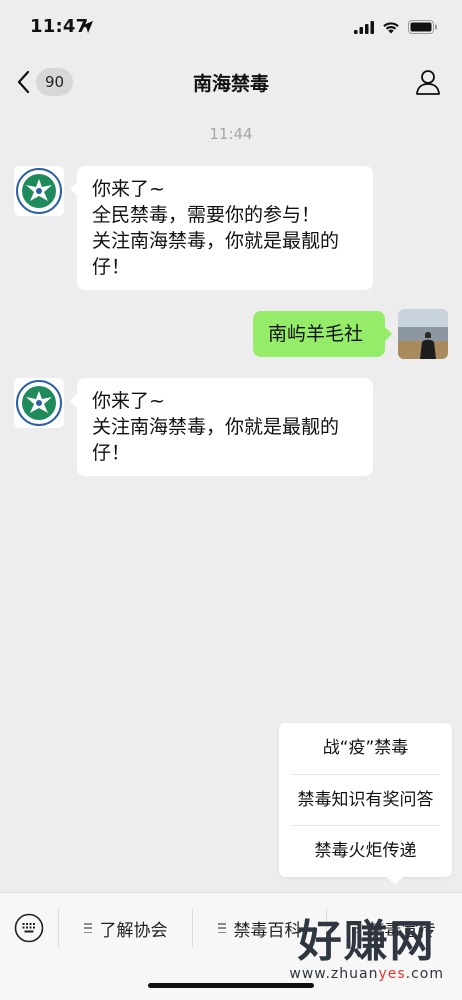 The image size is (462, 1000). I want to click on my-avatar, so click(423, 334).